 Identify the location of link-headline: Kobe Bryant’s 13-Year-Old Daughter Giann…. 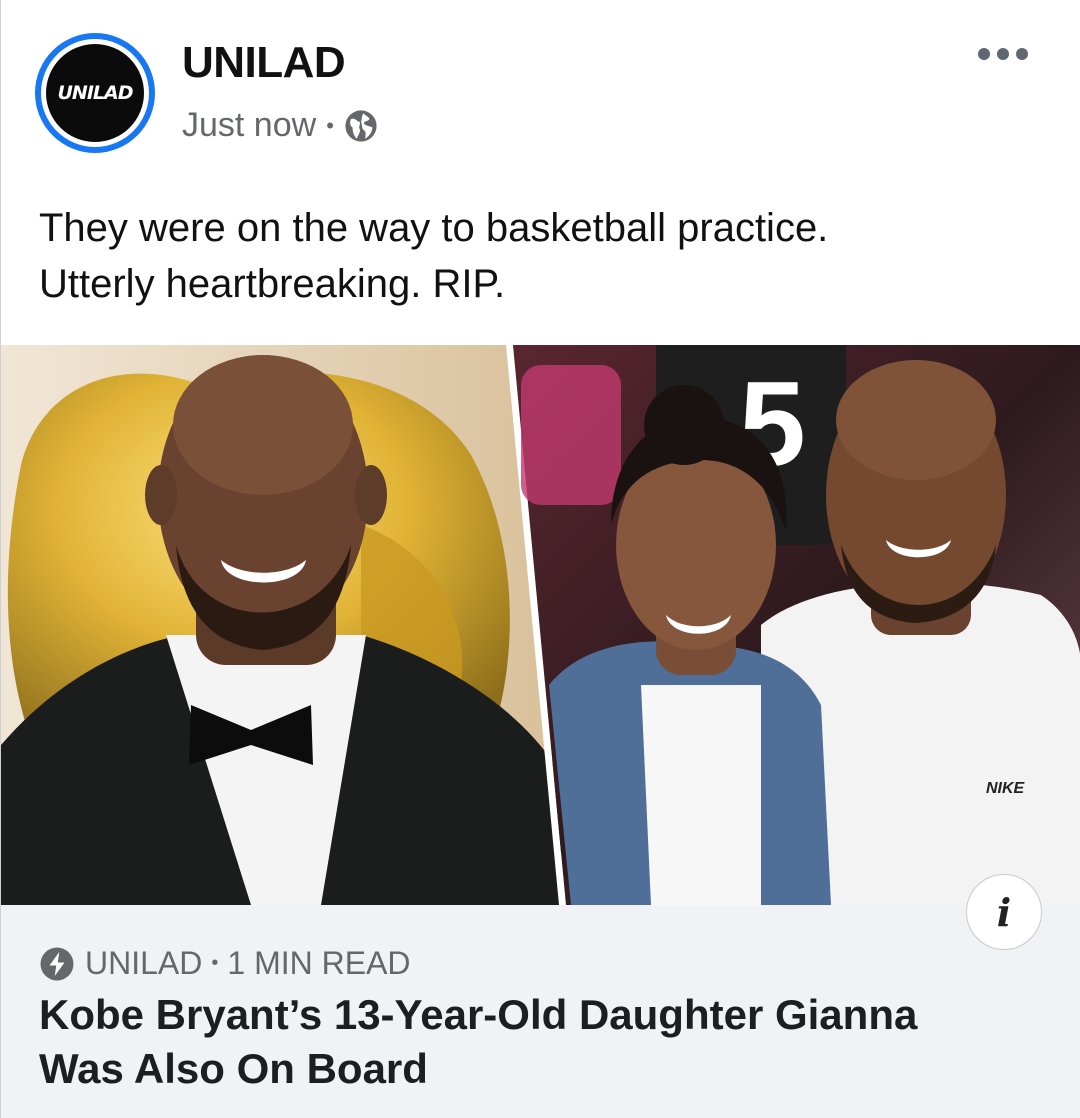
(544, 1042).